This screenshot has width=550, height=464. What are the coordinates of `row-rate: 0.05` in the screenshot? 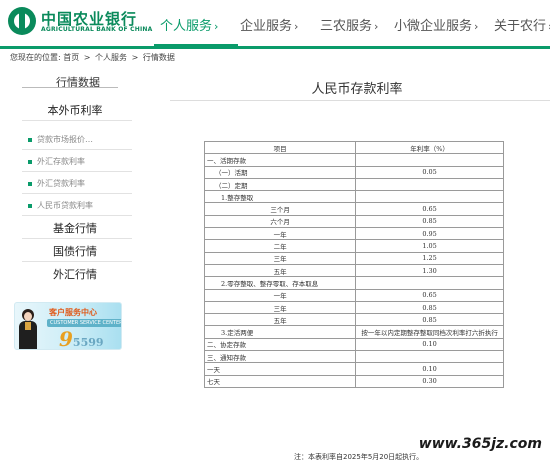 It's located at (429, 172).